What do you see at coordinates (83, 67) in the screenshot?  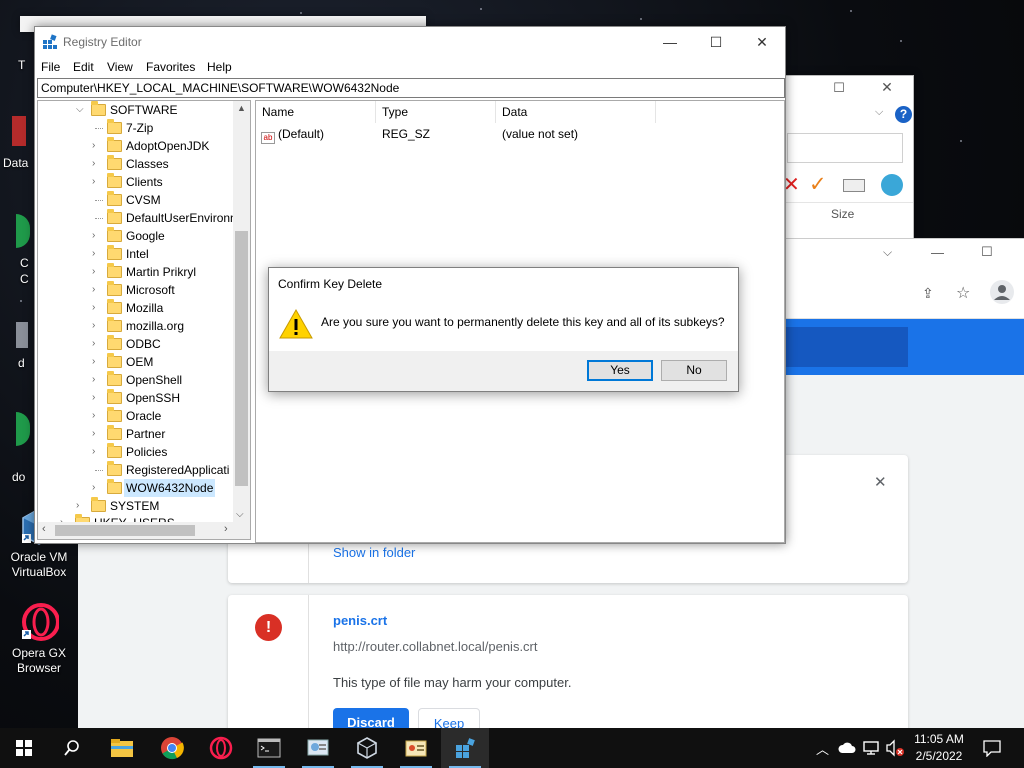 I see `menu-edit: Edit` at bounding box center [83, 67].